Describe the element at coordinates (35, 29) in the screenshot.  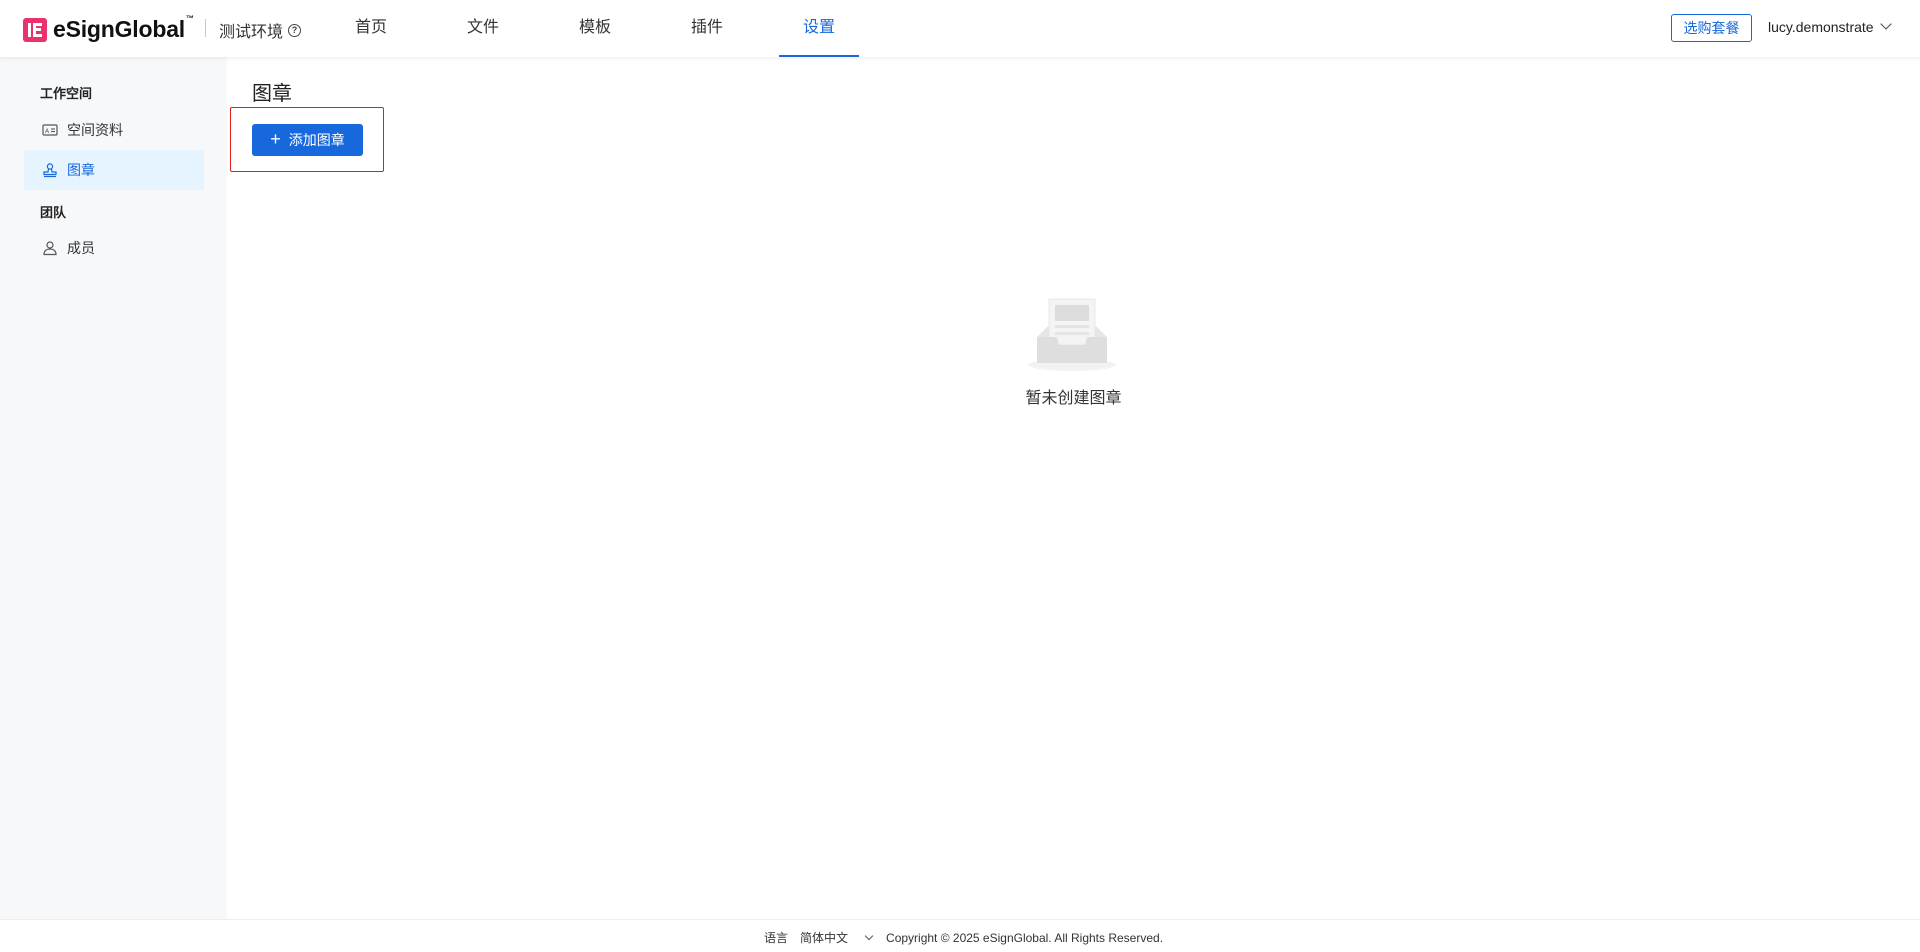
I see `brand-logo-icon` at that location.